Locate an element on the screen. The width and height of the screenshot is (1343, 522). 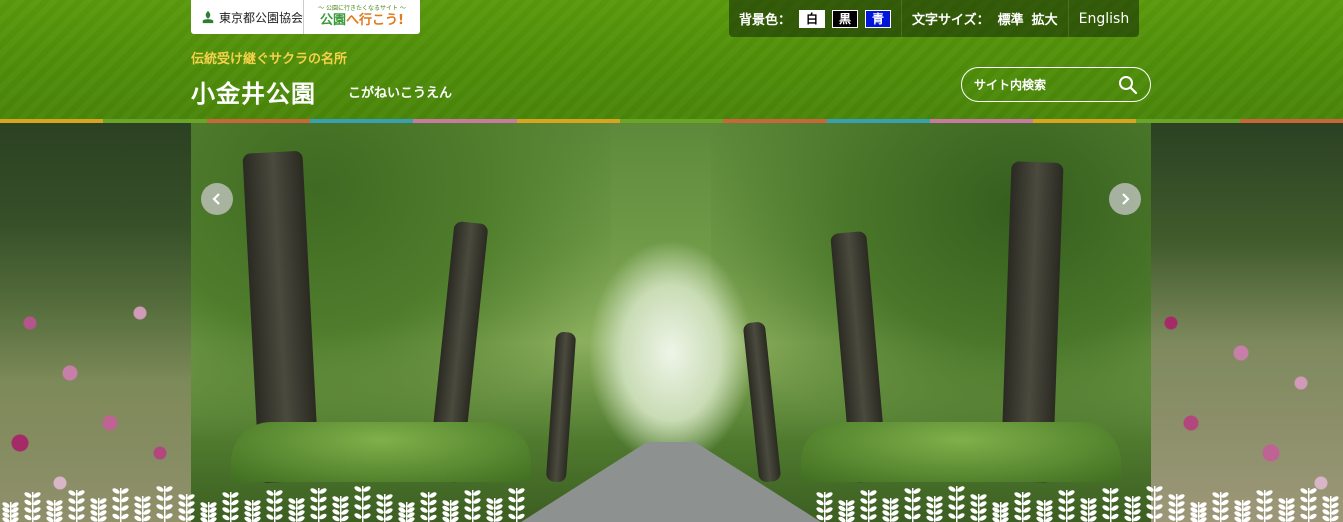
logo-box: 東京都公園協会 ～ 公園に行きたくなるサイト ～ 公園へ行こう! is located at coordinates (305, 17).